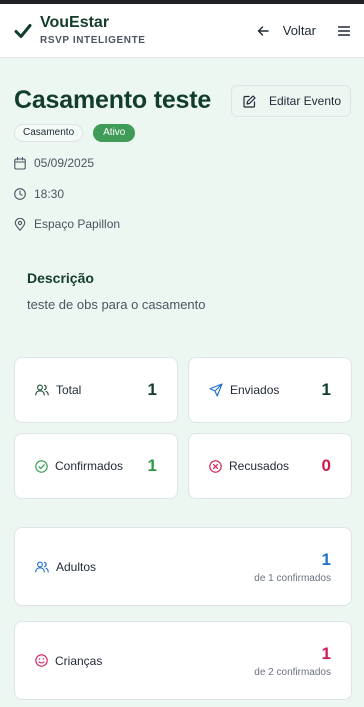  What do you see at coordinates (216, 390) in the screenshot?
I see `send-icon` at bounding box center [216, 390].